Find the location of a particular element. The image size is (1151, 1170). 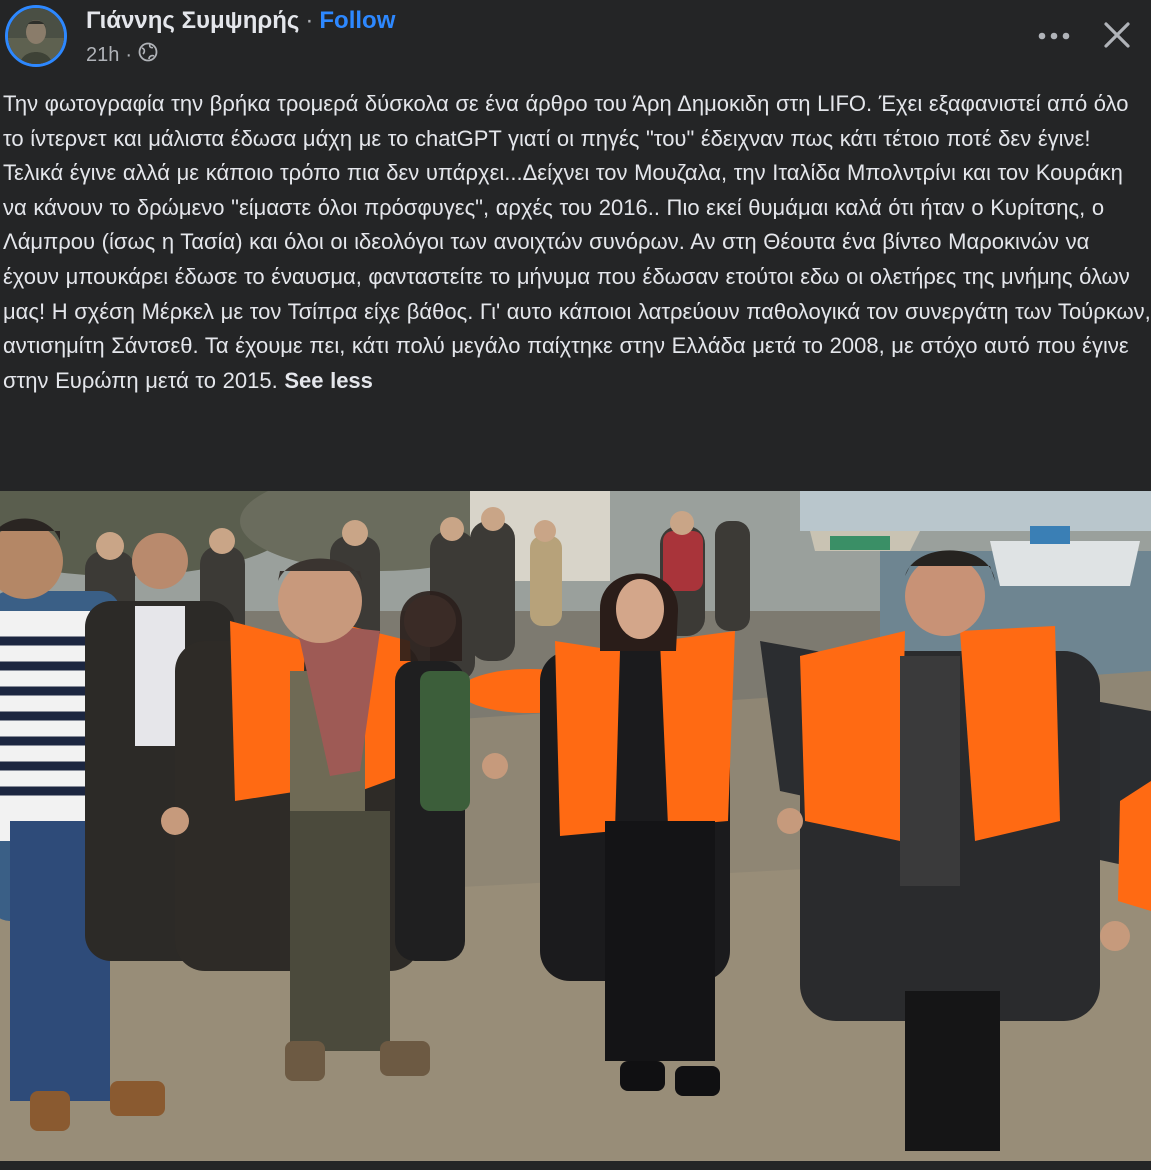

avatar is located at coordinates (36, 36).